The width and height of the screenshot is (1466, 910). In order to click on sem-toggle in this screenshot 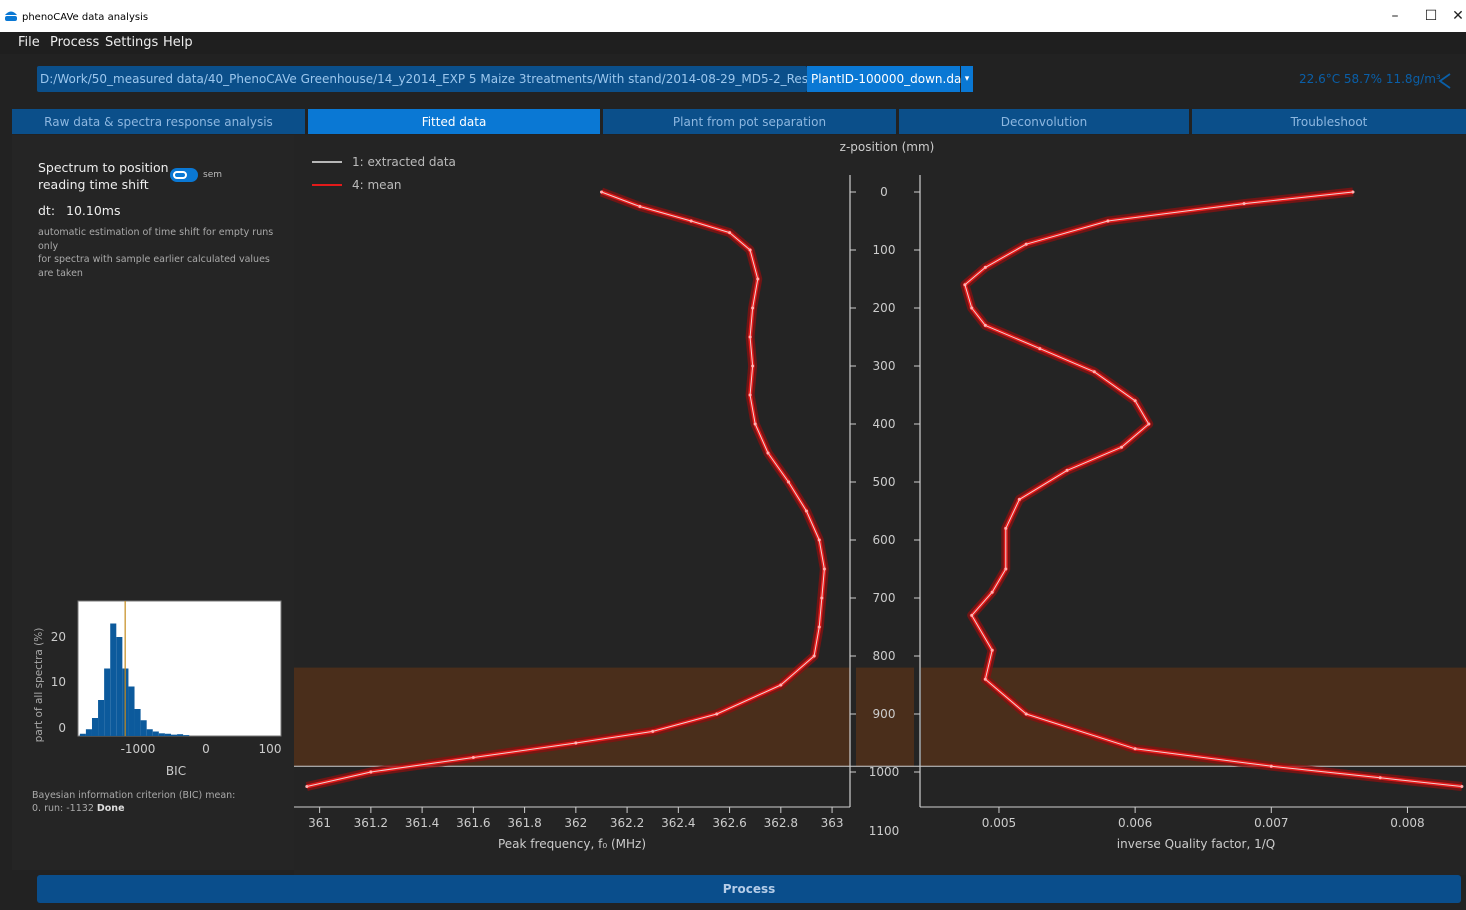, I will do `click(184, 175)`.